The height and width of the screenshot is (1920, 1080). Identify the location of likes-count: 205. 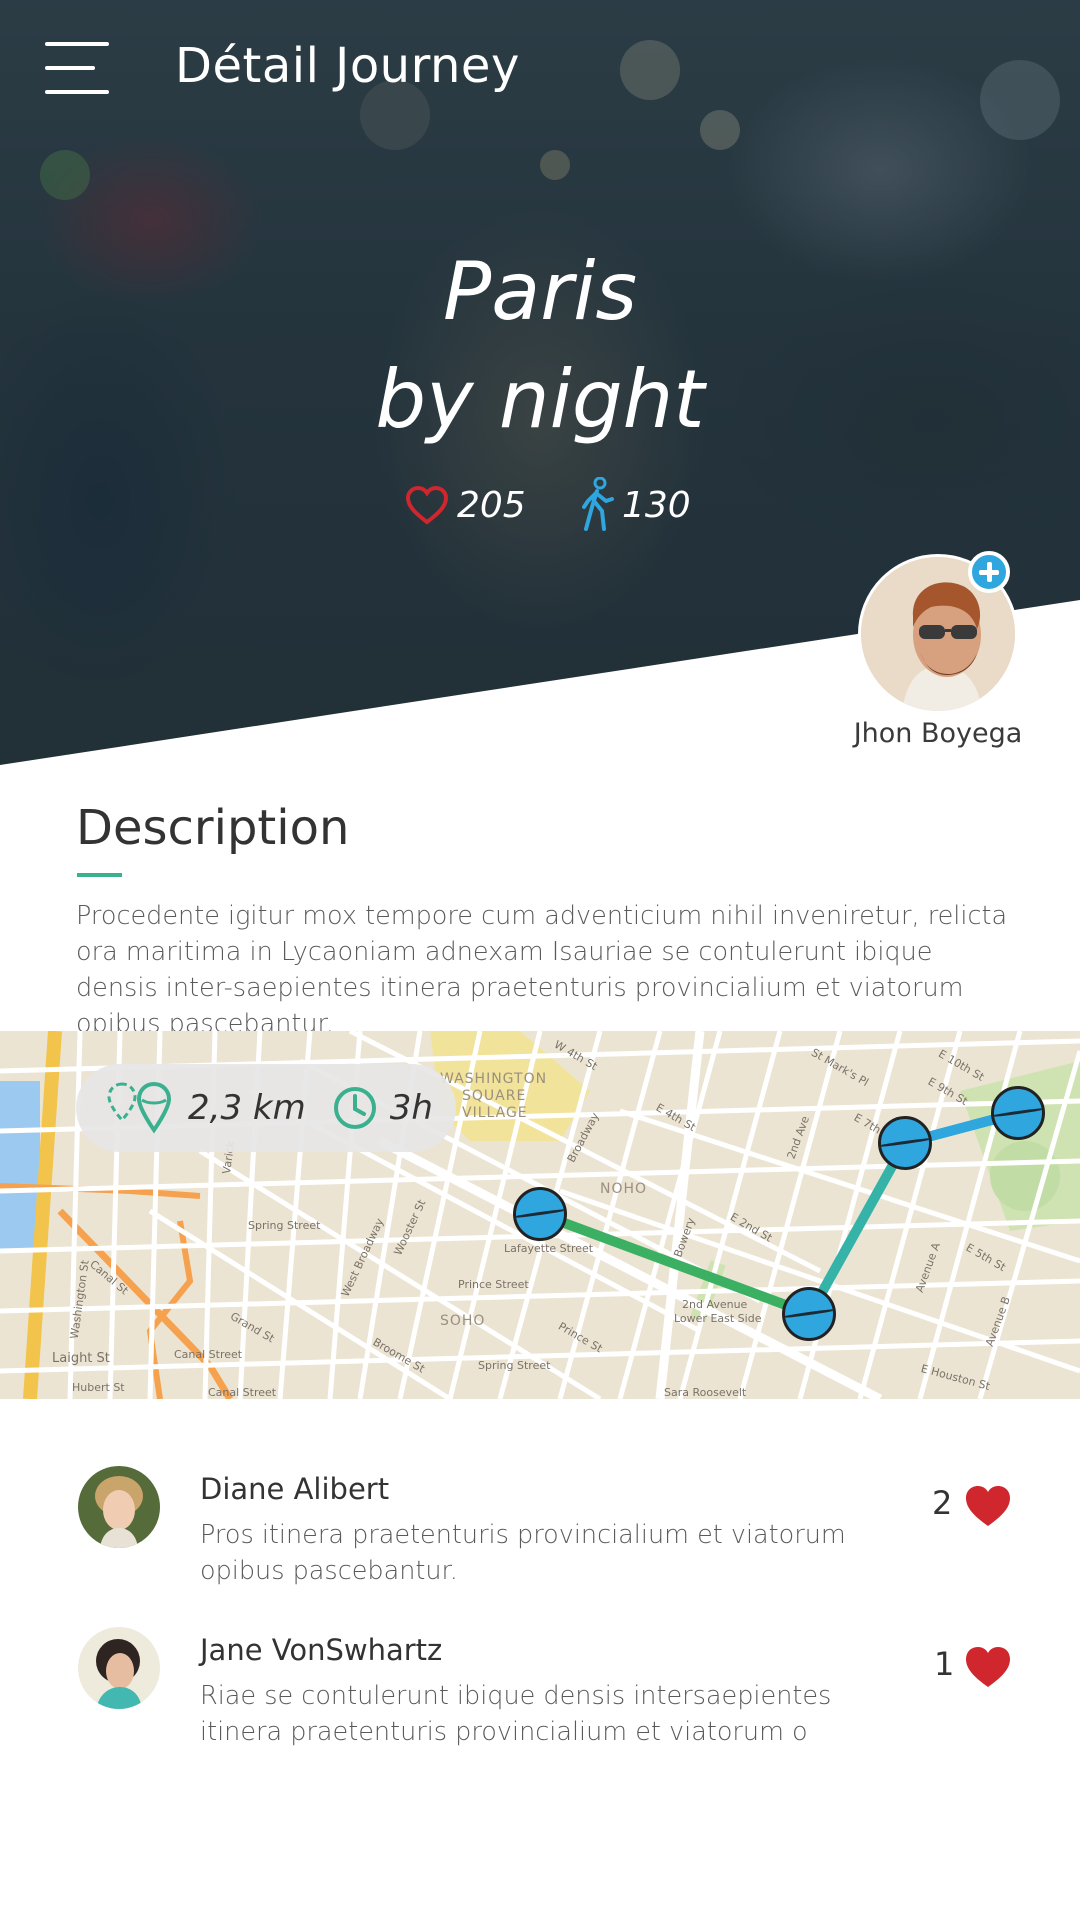
(491, 505).